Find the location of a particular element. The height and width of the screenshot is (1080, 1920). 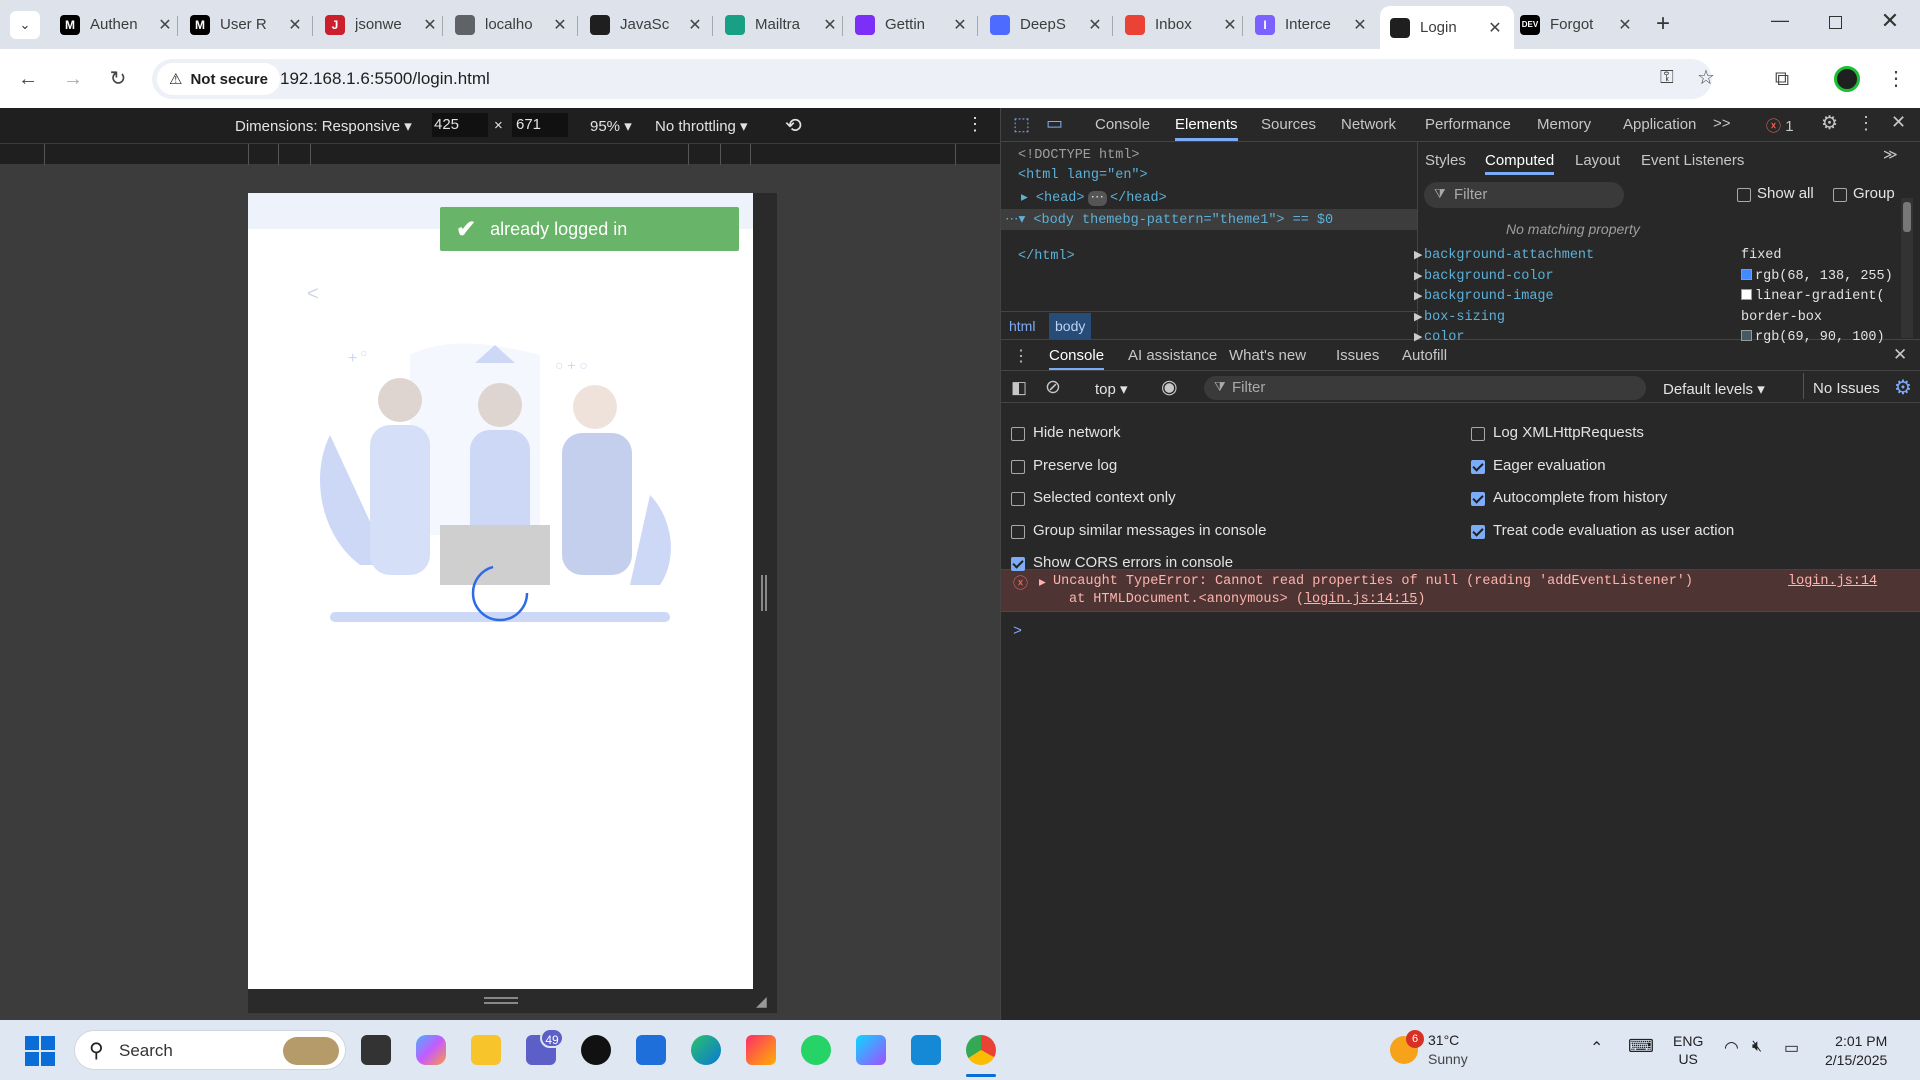

checkbox-treat-code-evaluation-as-user-action is located at coordinates (1478, 531).